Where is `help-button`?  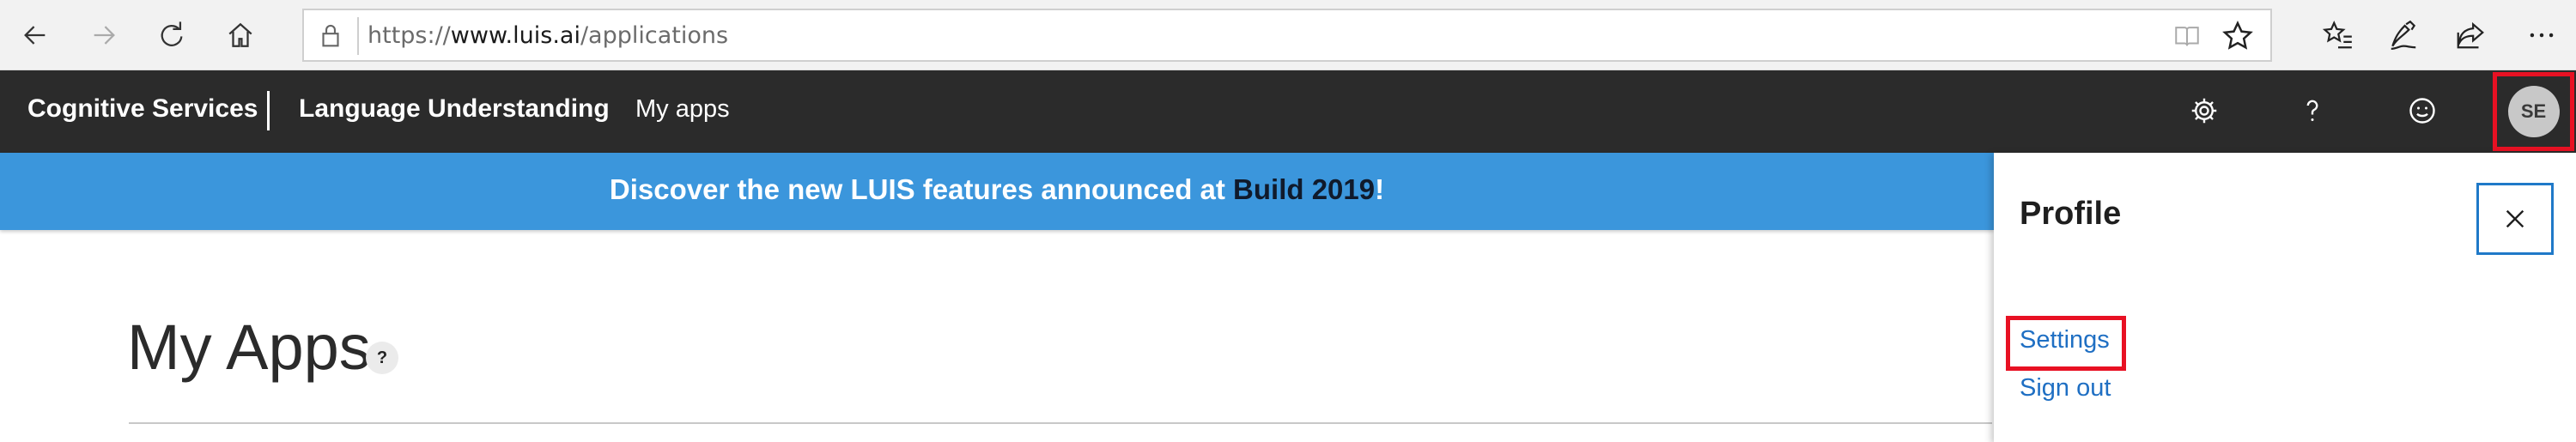 help-button is located at coordinates (2312, 110).